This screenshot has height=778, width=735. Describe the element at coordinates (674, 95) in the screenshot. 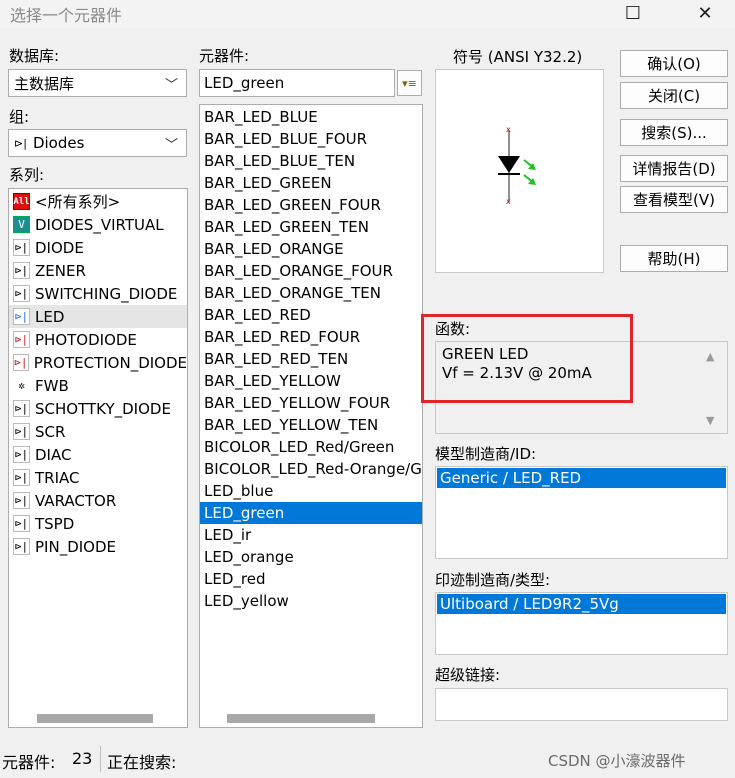

I see `close-button: 关闭(C)` at that location.